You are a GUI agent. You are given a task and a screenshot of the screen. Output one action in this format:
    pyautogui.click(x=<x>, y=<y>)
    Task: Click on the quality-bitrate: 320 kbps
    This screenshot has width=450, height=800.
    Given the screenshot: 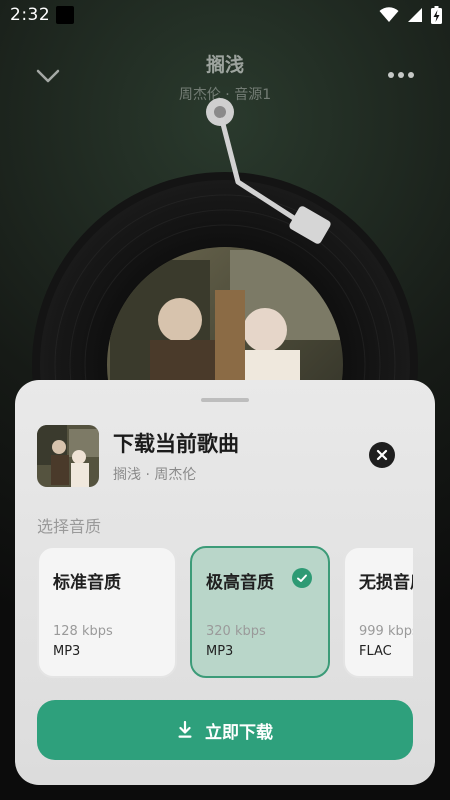 What is the action you would take?
    pyautogui.click(x=236, y=631)
    